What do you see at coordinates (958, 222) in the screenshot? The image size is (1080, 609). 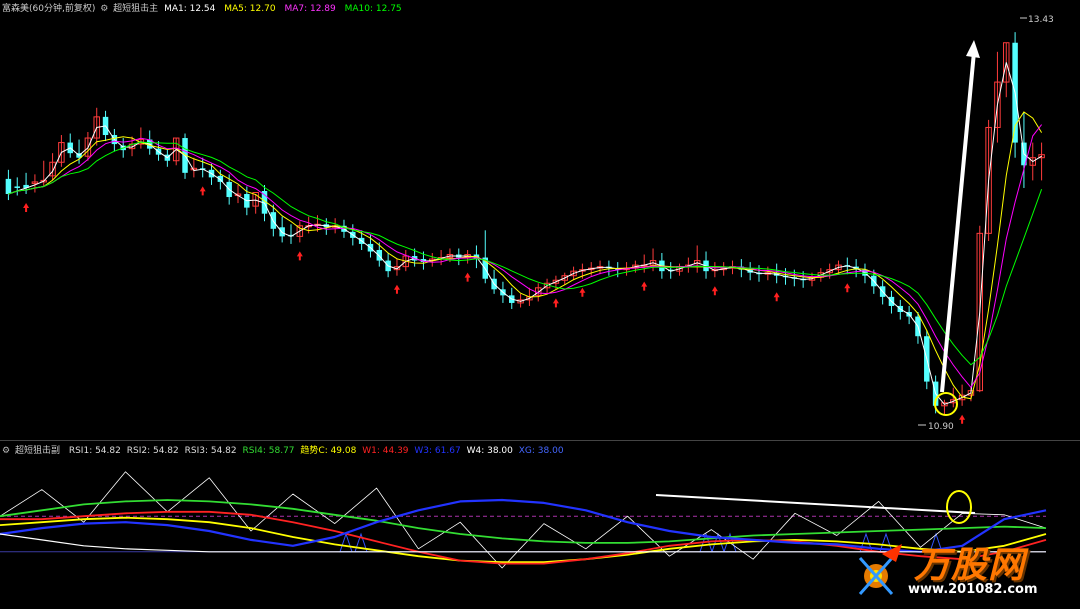 I see `trend-arrow` at bounding box center [958, 222].